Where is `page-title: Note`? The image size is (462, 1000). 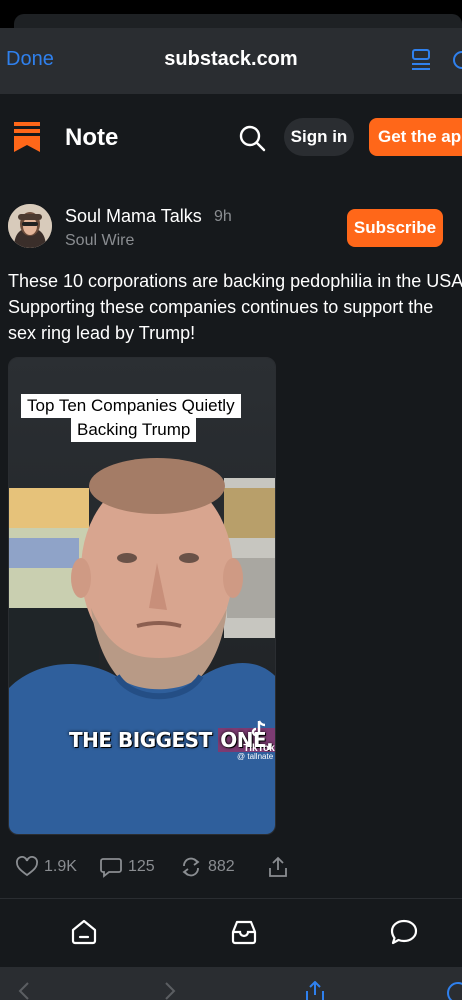
page-title: Note is located at coordinates (92, 137).